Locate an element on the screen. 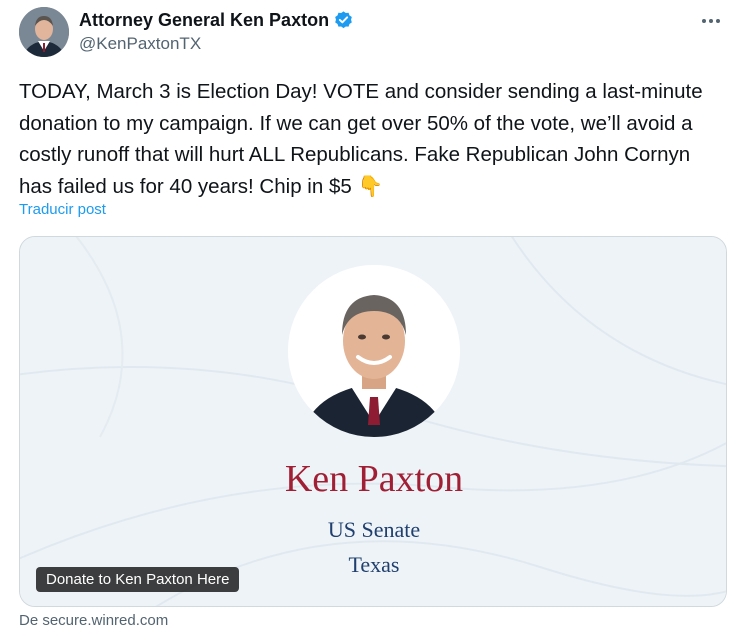 The height and width of the screenshot is (637, 738). author-name-row: Attorney General Ken Paxton is located at coordinates (216, 20).